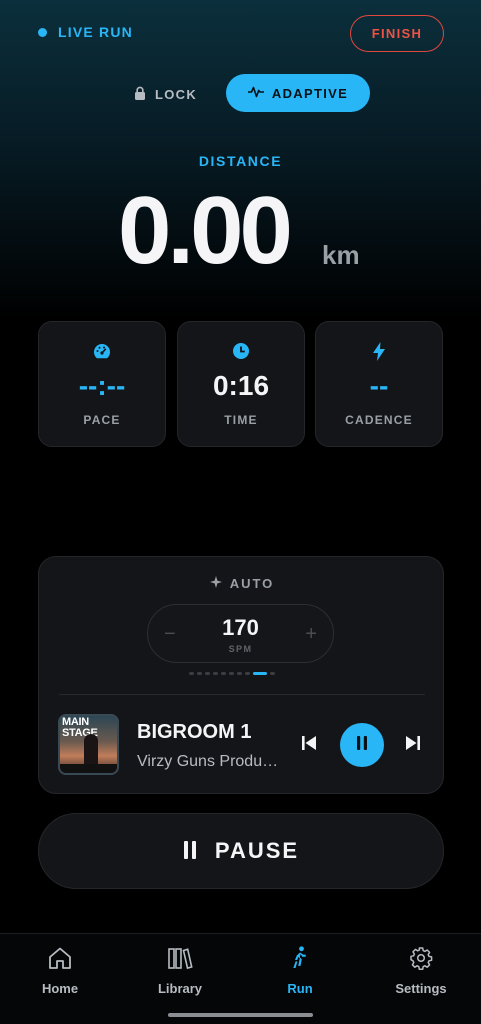  I want to click on nav-item-library: Library, so click(180, 971).